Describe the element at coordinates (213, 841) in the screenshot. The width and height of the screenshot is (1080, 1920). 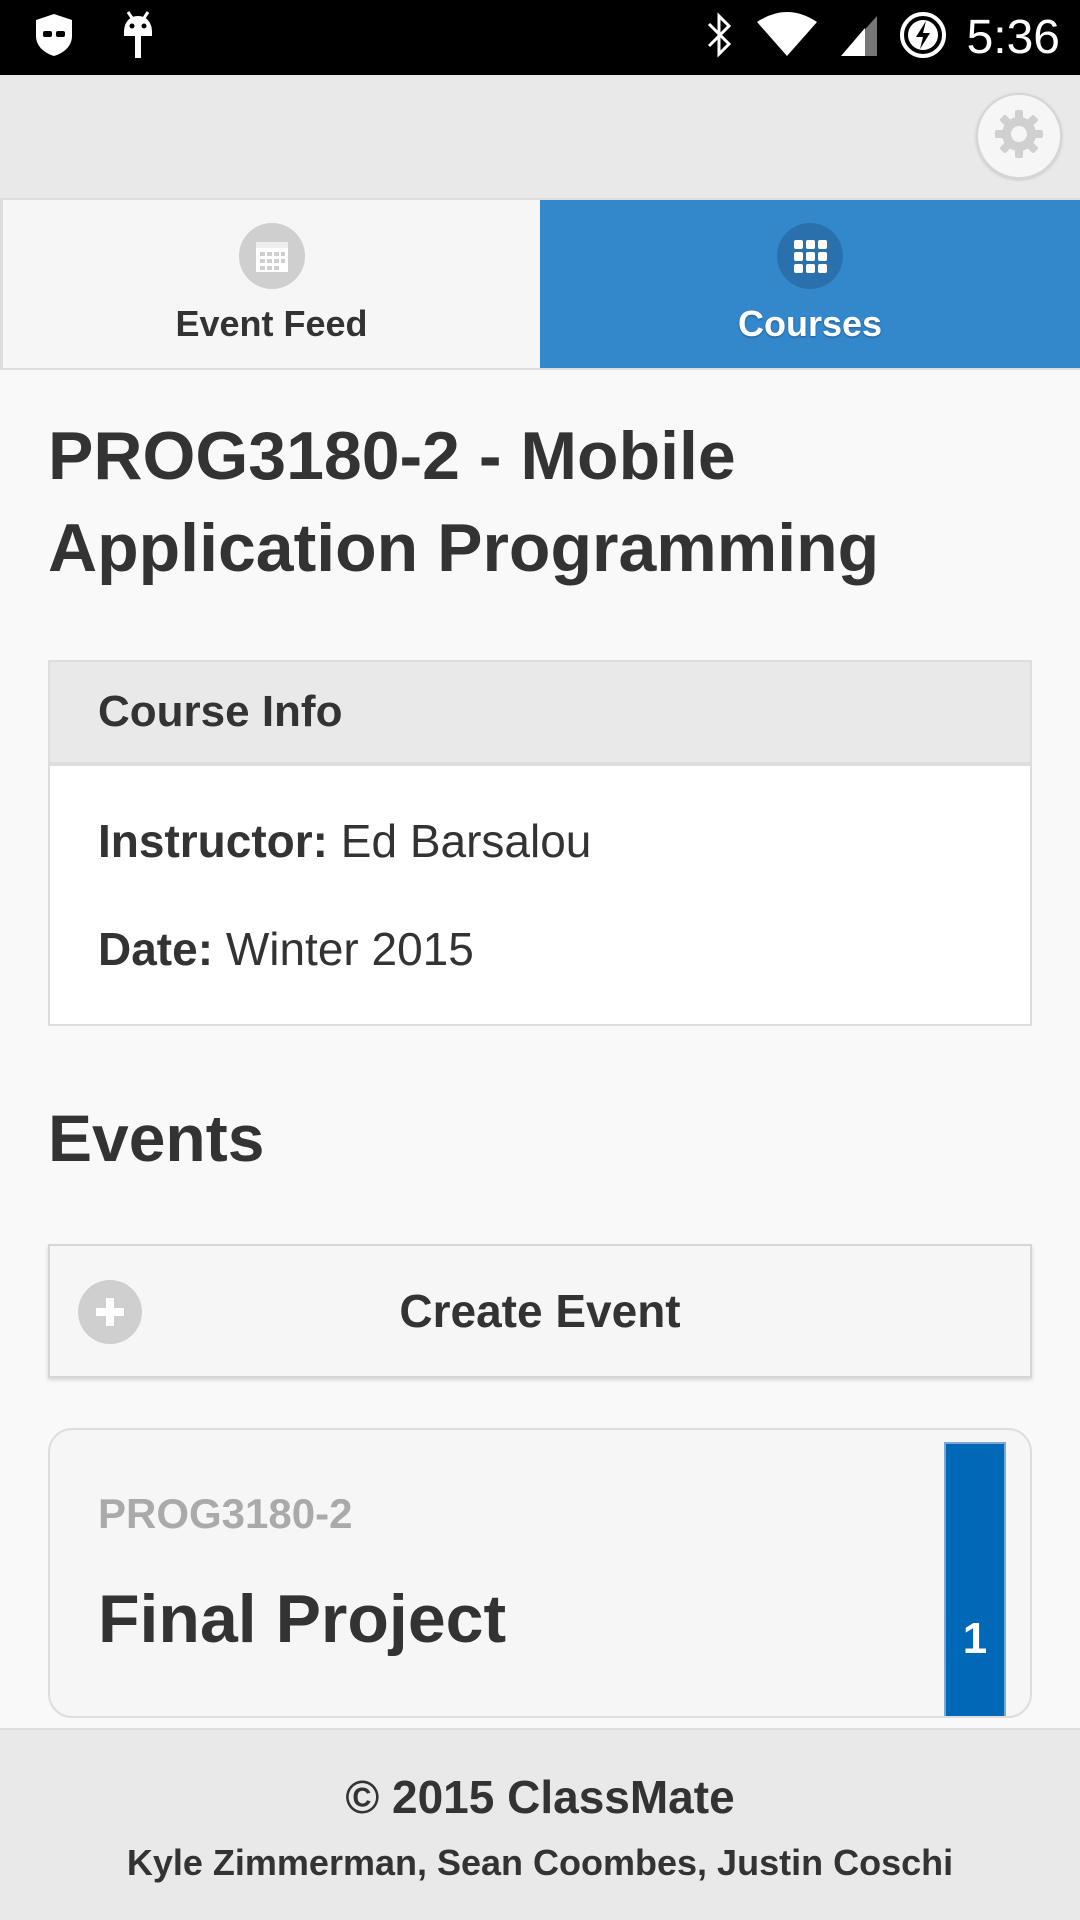
I see `instructor-label: Instructor:` at that location.